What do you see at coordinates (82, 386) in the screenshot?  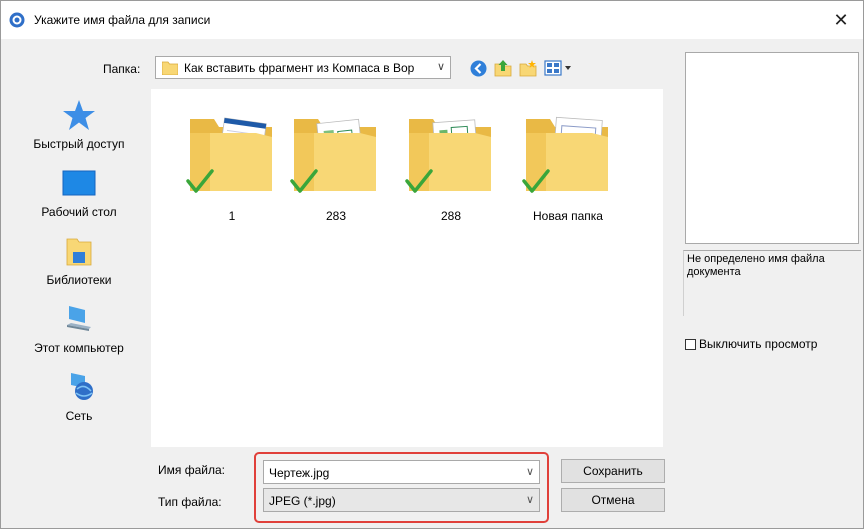 I see `network-icon` at bounding box center [82, 386].